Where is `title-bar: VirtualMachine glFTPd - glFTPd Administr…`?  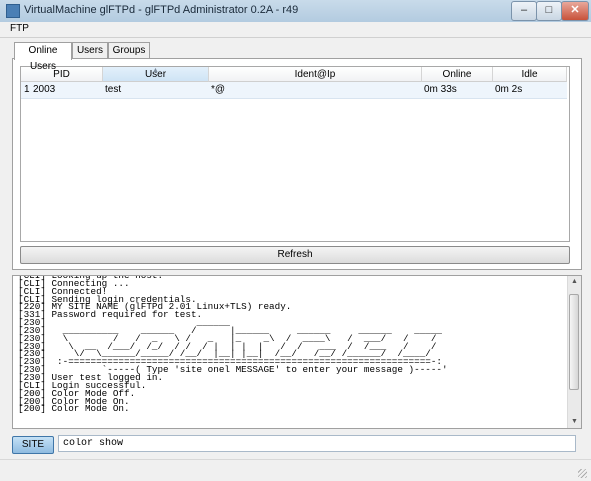
title-bar: VirtualMachine glFTPd - glFTPd Administr… is located at coordinates (295, 11).